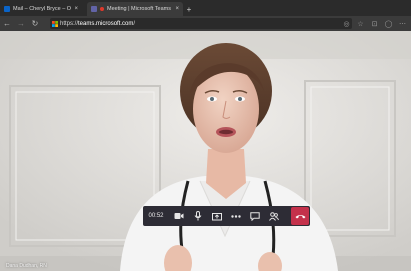 This screenshot has height=271, width=411. I want to click on favorite-star-icon: ☆, so click(360, 24).